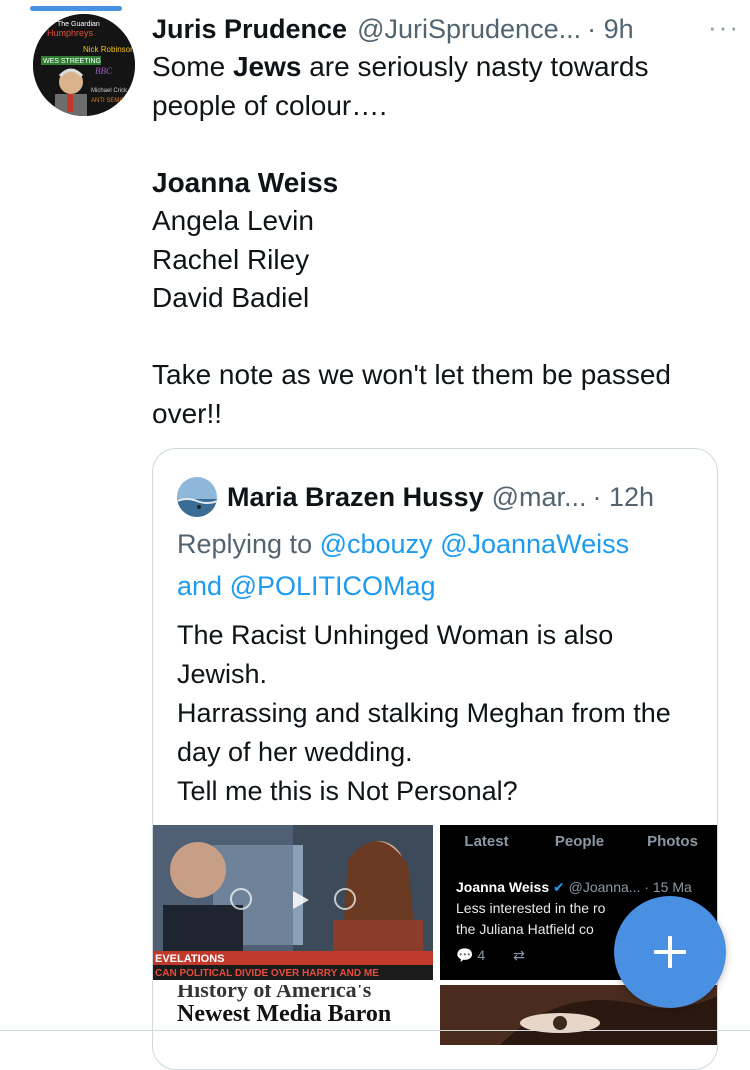 Image resolution: width=750 pixels, height=1070 pixels. I want to click on name-line-1: Joanna Weiss, so click(245, 182).